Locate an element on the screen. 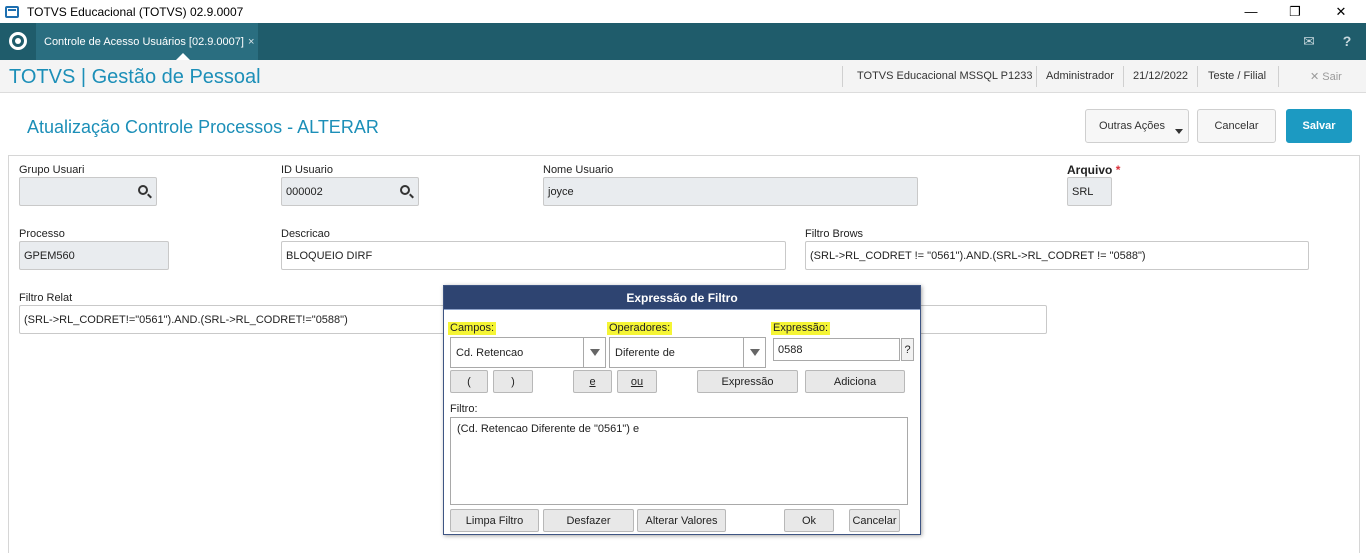  limpa-filtro-button: Limpa Filtro is located at coordinates (494, 520).